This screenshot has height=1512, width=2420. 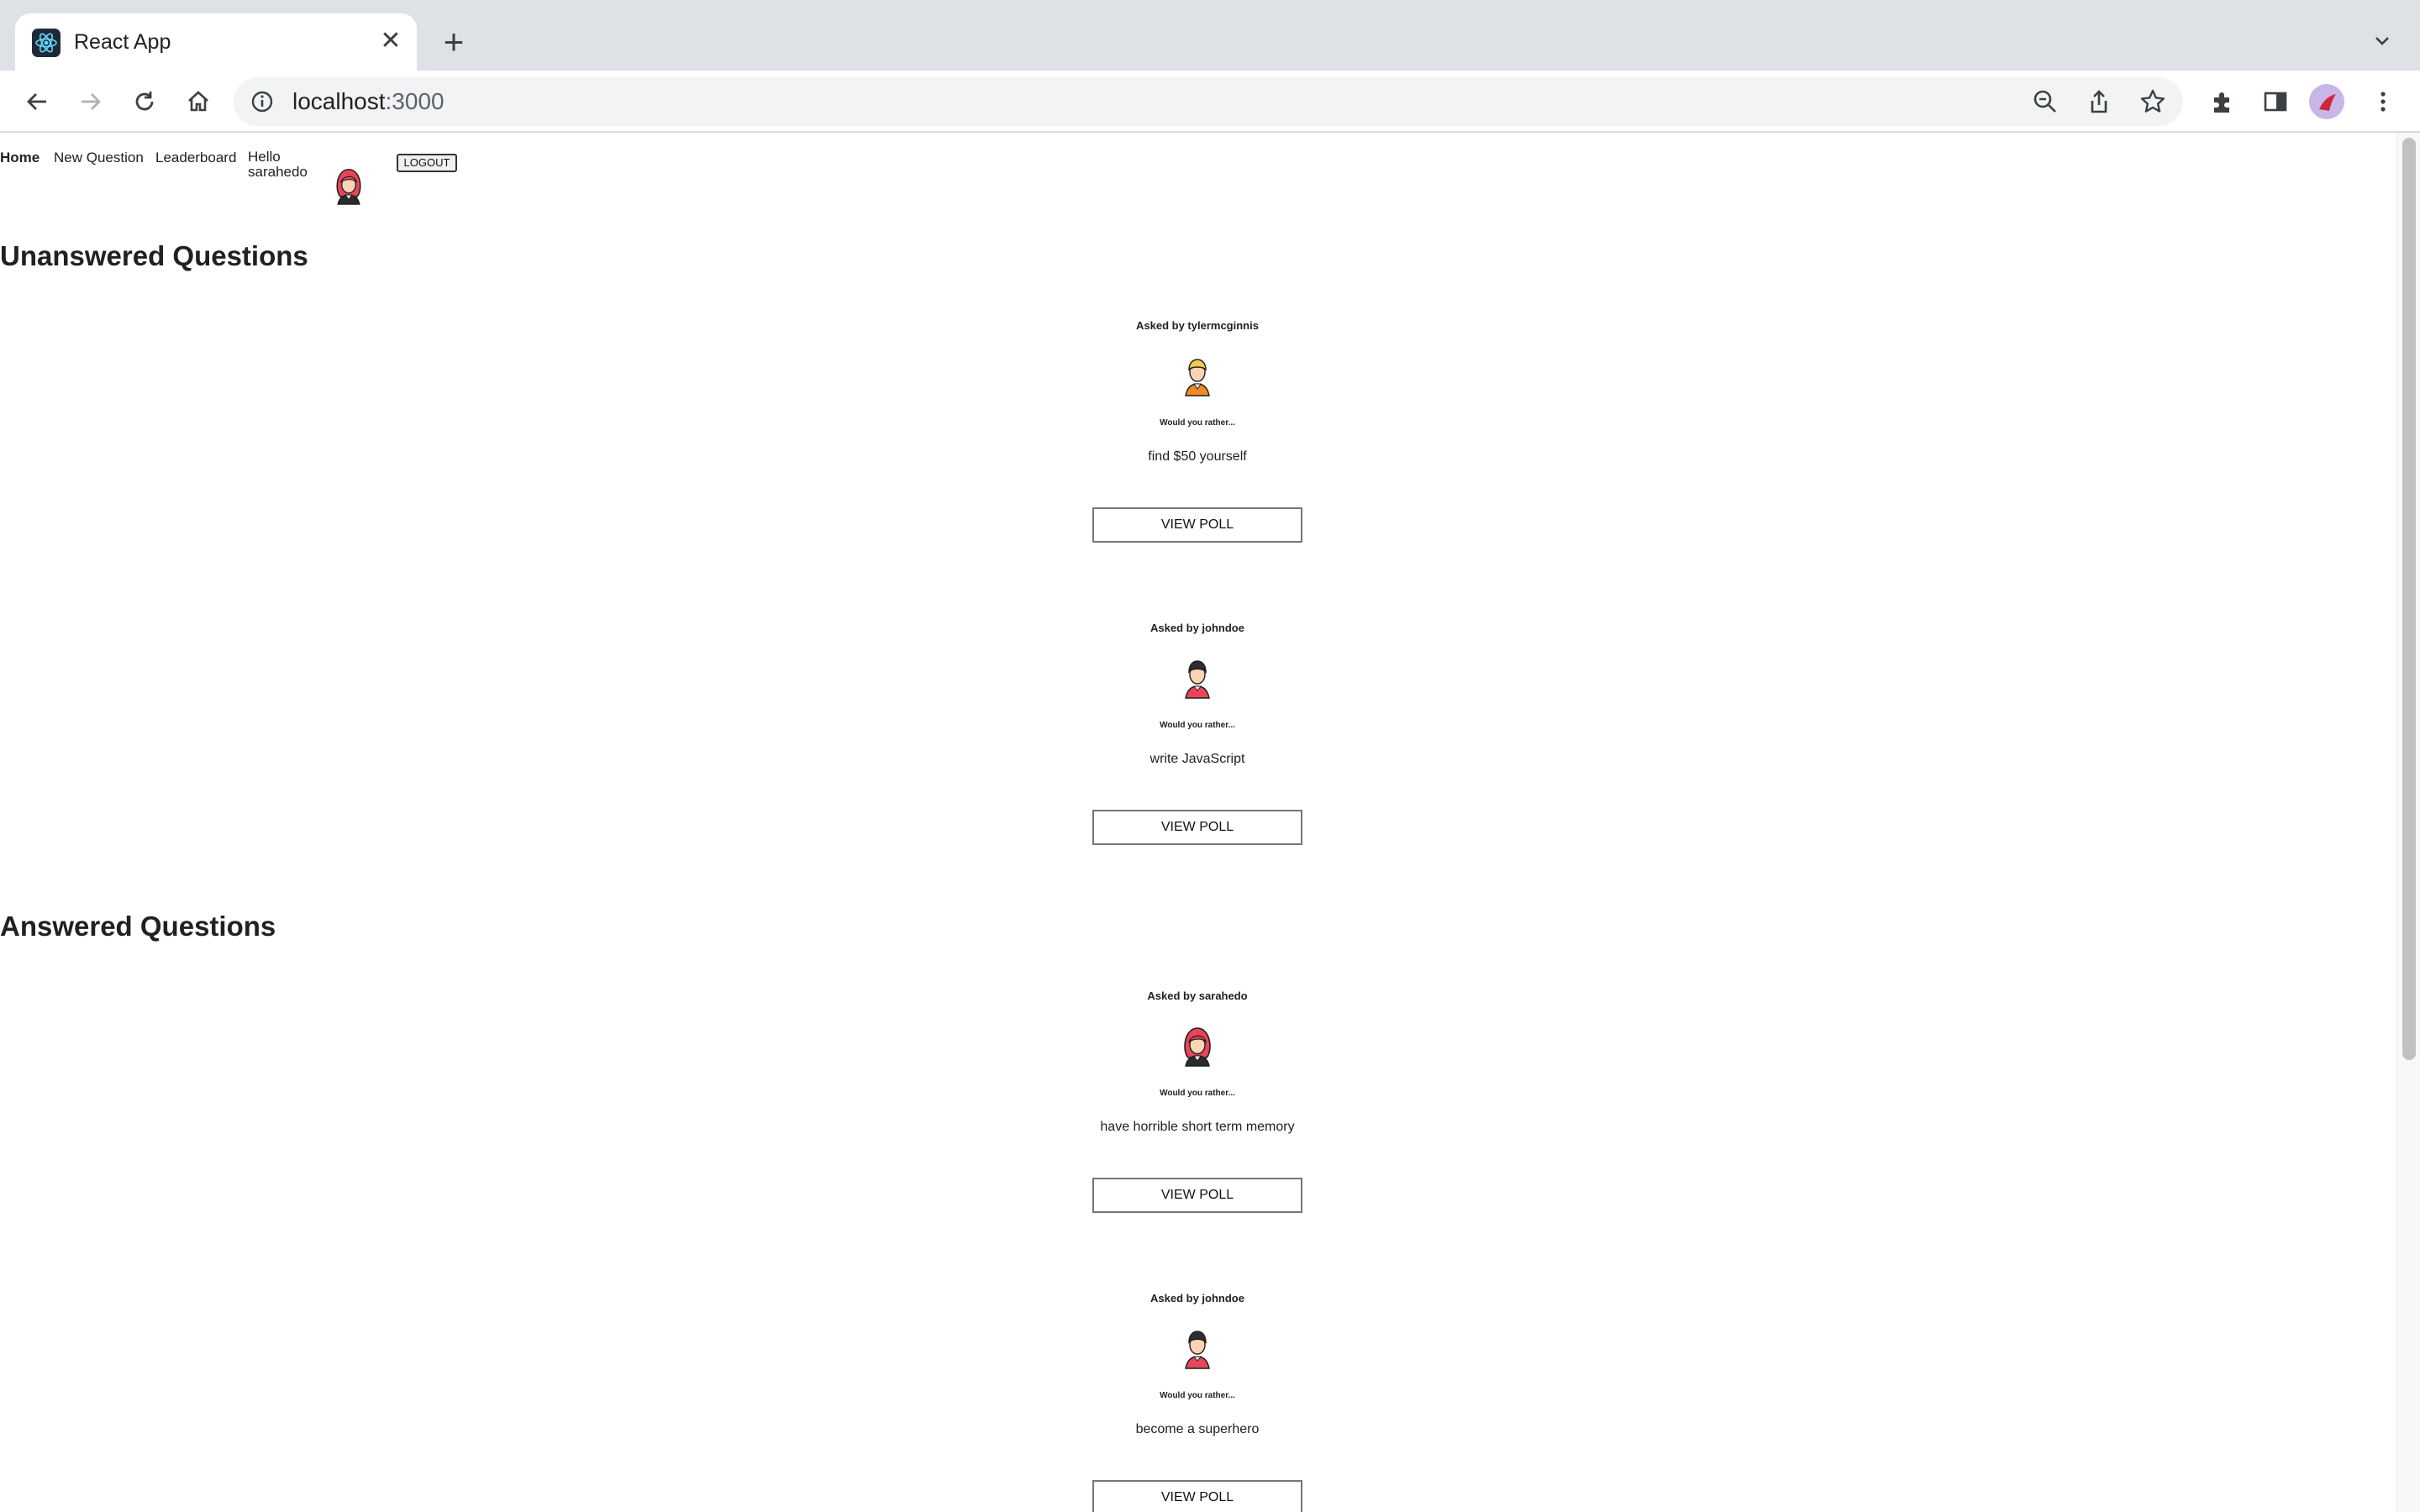 What do you see at coordinates (198, 101) in the screenshot?
I see `home-icon` at bounding box center [198, 101].